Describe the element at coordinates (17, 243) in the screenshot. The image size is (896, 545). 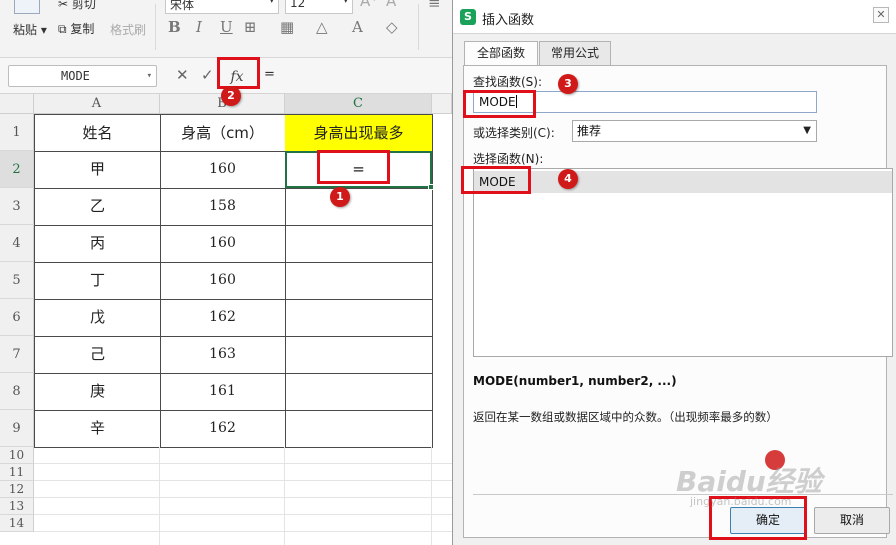
I see `row-header-4: 4` at that location.